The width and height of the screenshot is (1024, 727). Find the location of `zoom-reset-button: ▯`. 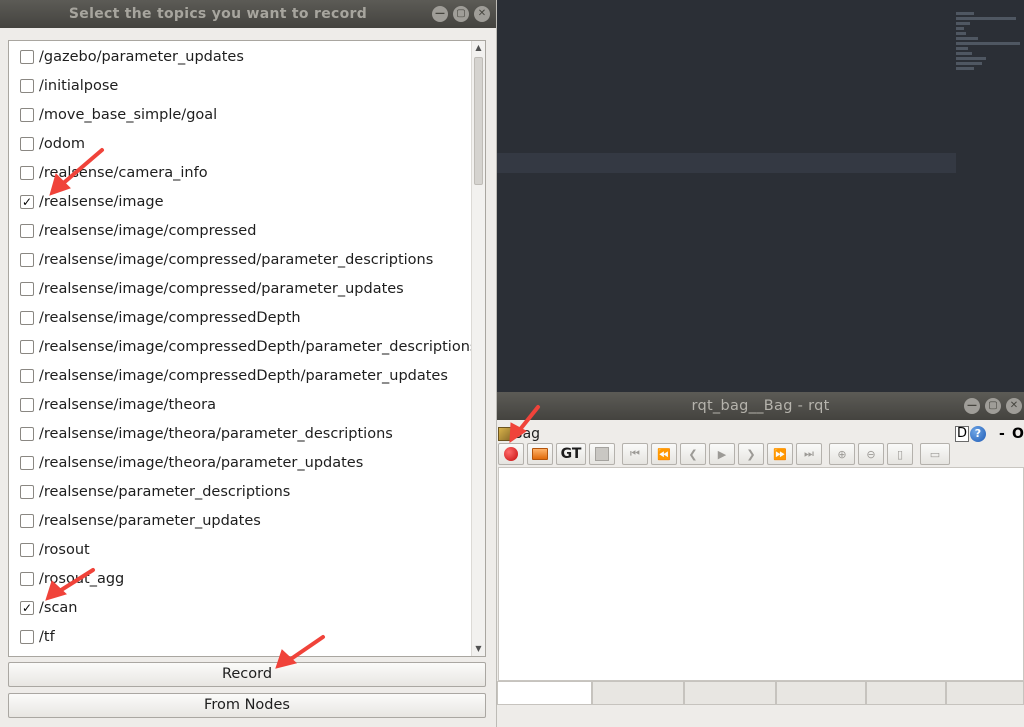

zoom-reset-button: ▯ is located at coordinates (900, 454).